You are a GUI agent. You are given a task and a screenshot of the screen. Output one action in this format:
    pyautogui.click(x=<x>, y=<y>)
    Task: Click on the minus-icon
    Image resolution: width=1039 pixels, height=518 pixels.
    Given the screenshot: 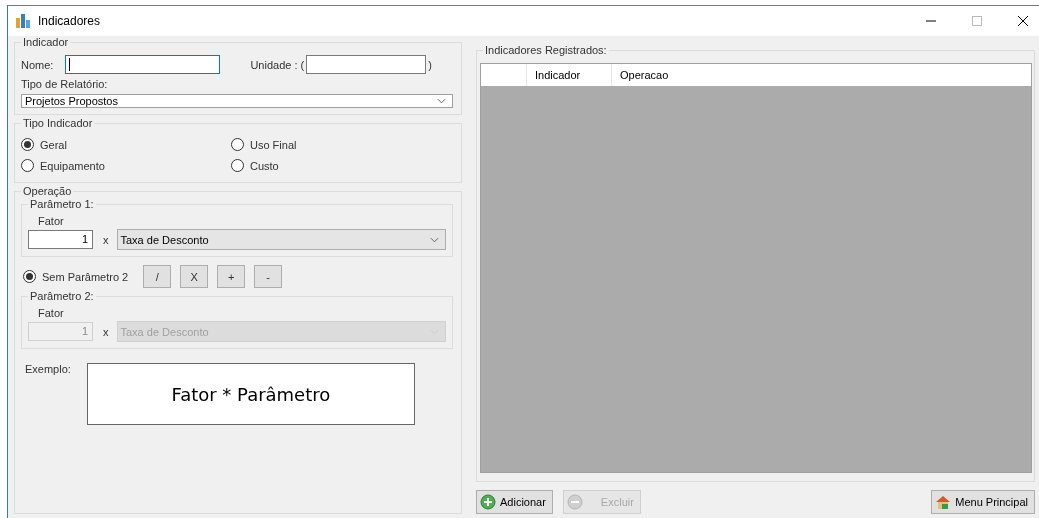 What is the action you would take?
    pyautogui.click(x=574, y=502)
    